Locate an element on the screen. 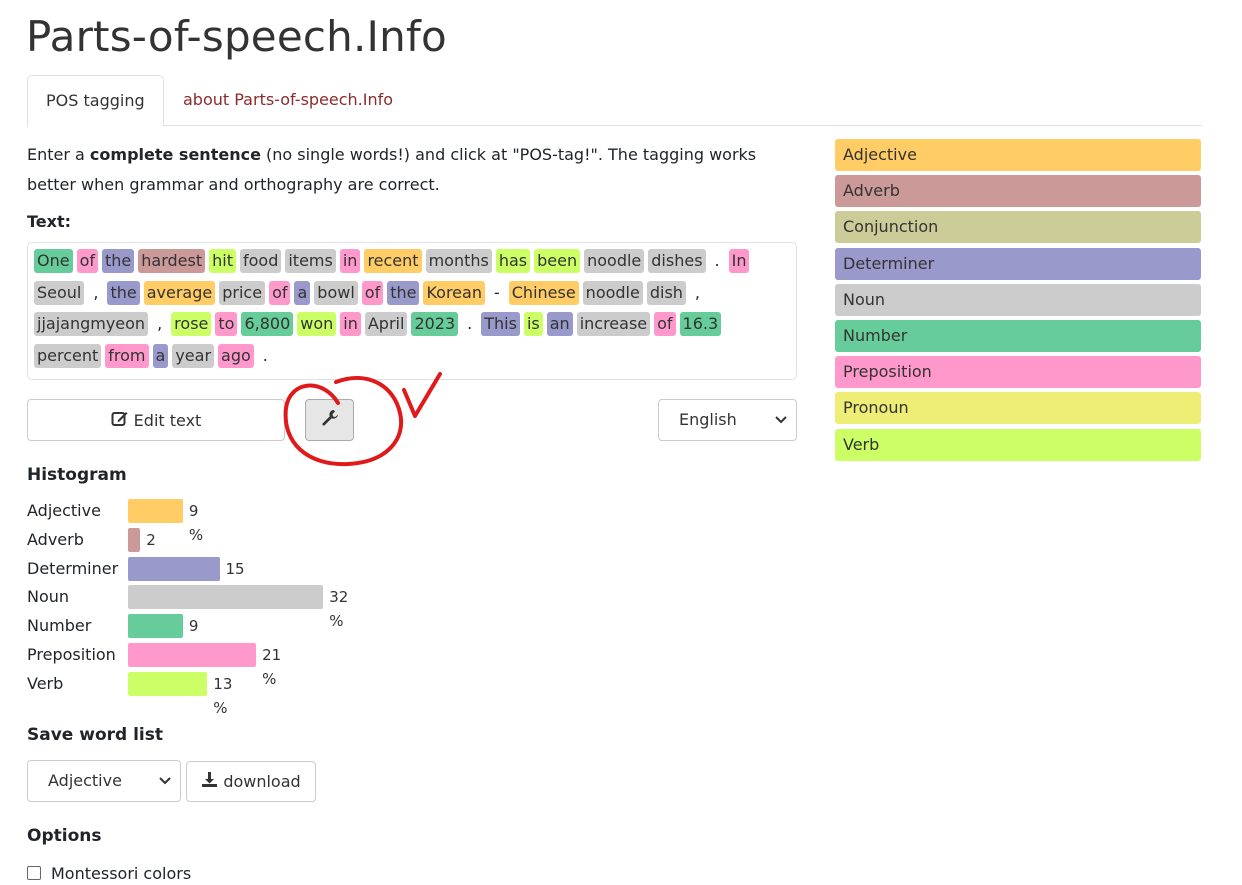 The width and height of the screenshot is (1242, 885). tagged-word: 6,800 is located at coordinates (267, 324).